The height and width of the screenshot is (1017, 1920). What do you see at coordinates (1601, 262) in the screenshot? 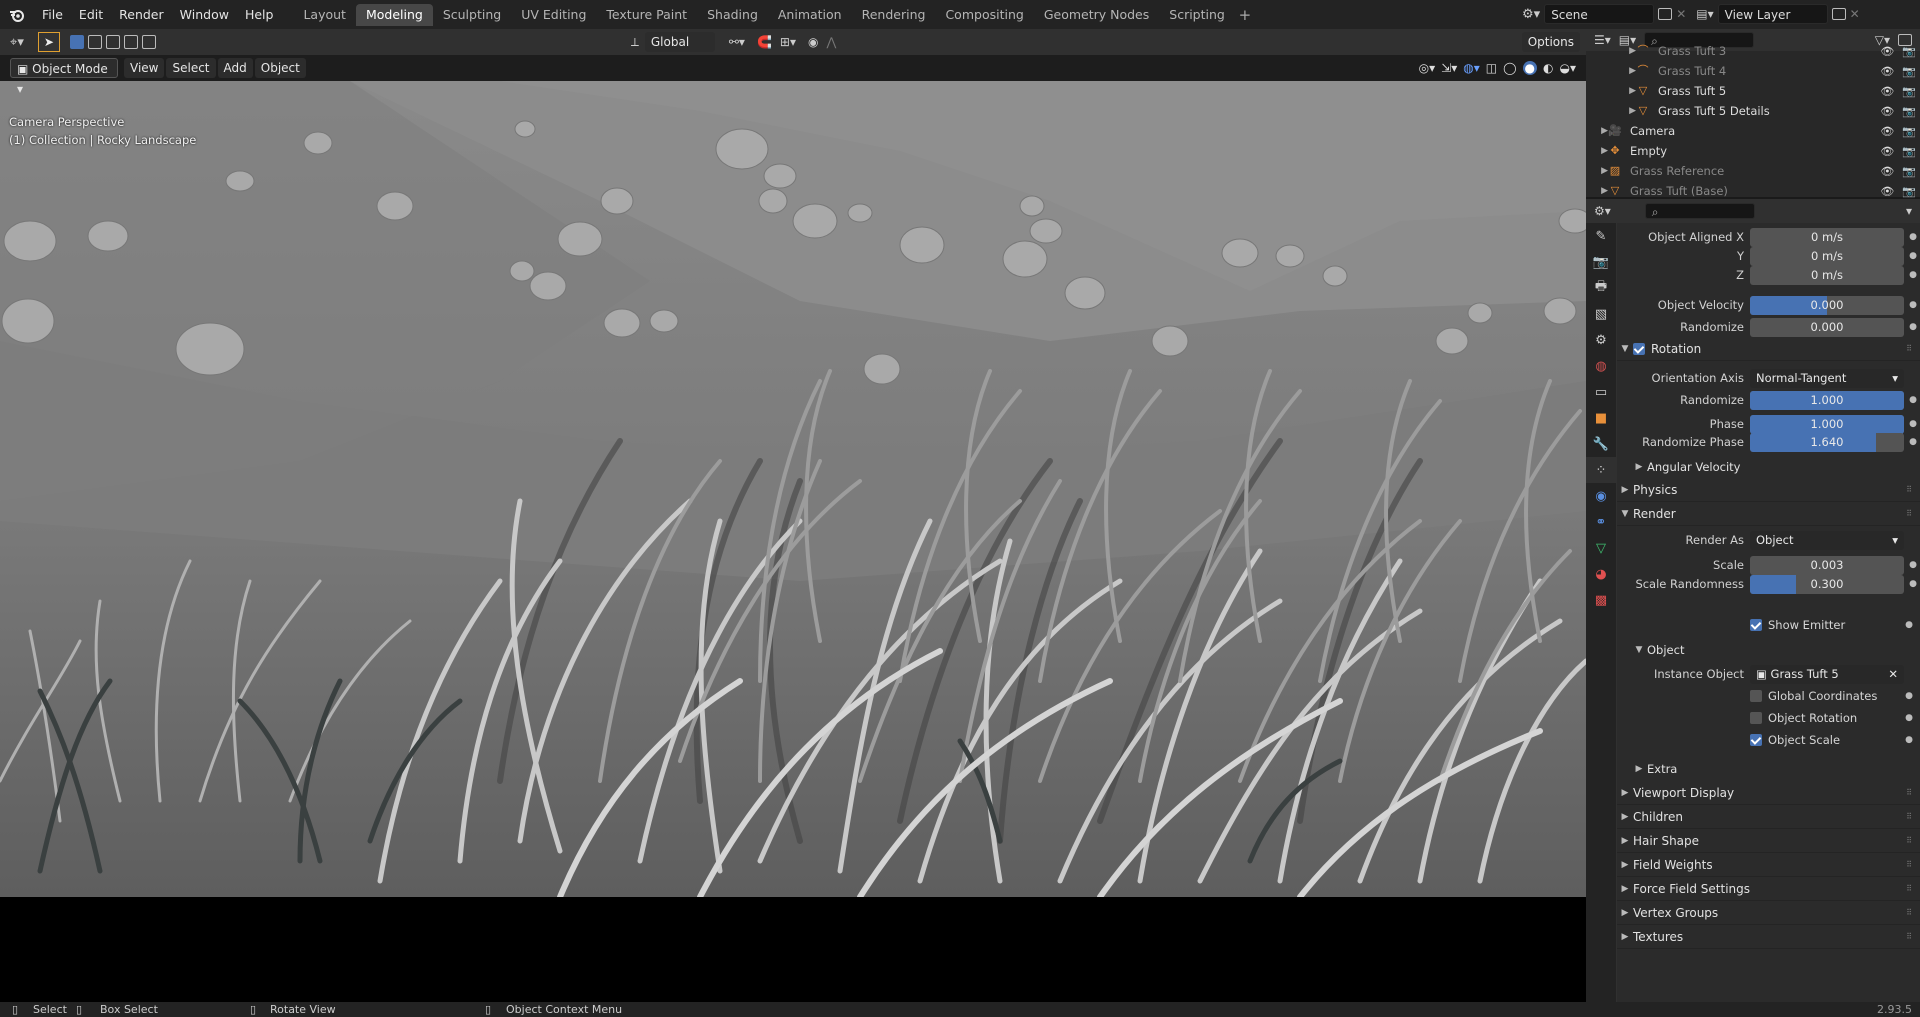
I see `render-tab-icon: 📷` at bounding box center [1601, 262].